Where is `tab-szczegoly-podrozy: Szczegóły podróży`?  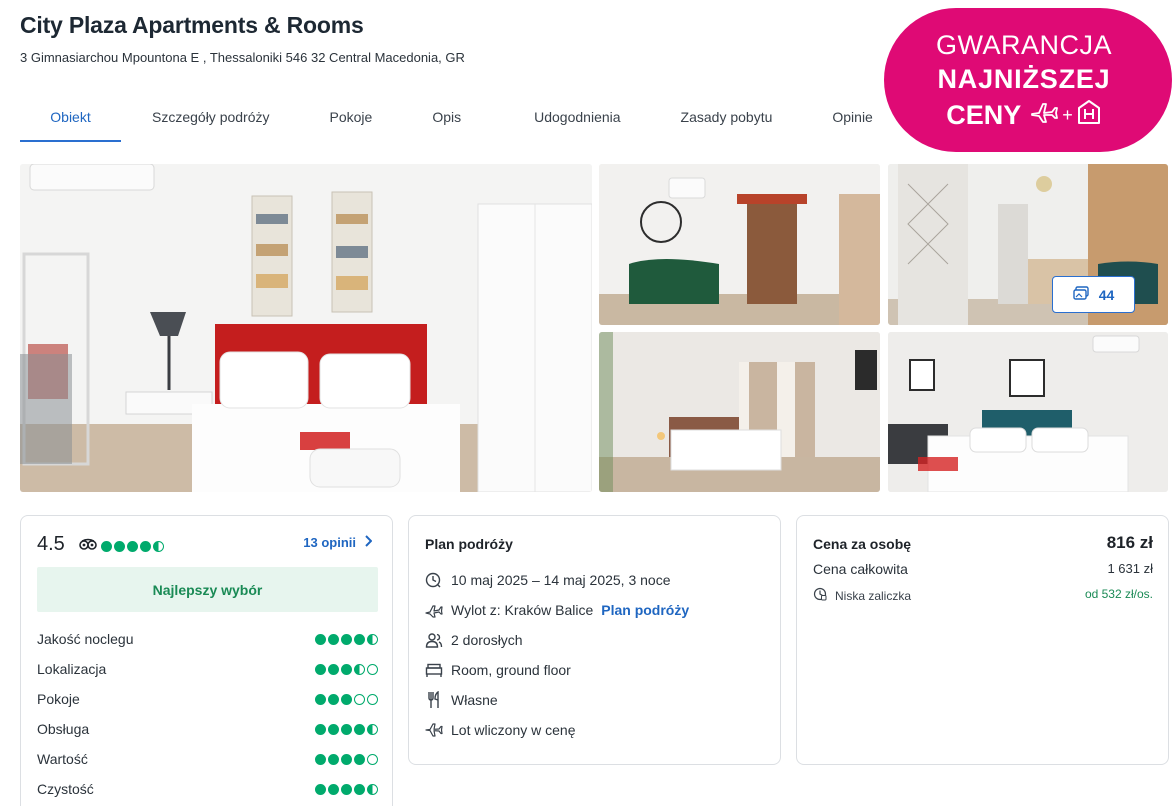
tab-szczegoly-podrozy: Szczegóły podróży is located at coordinates (211, 119).